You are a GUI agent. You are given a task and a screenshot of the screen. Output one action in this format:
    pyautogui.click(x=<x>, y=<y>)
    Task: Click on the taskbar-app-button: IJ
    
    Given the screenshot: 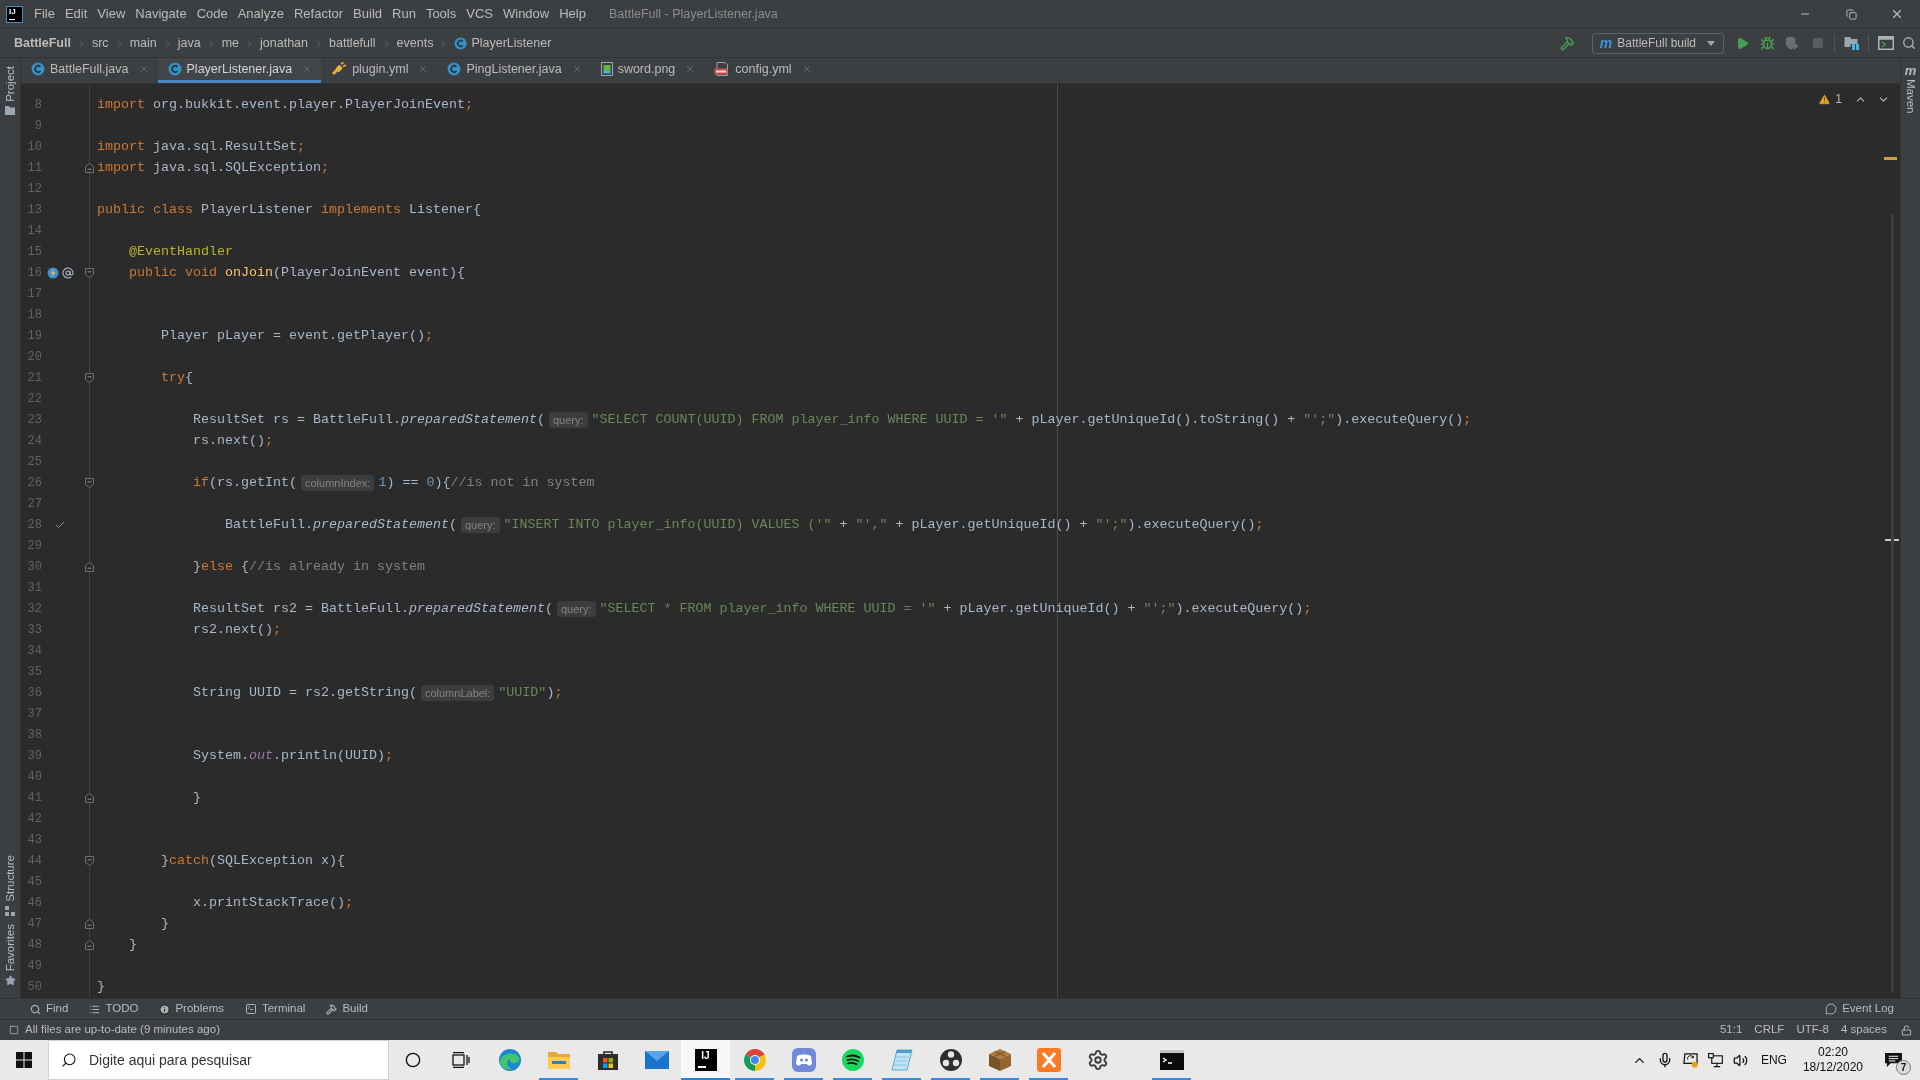 What is the action you would take?
    pyautogui.click(x=705, y=1060)
    